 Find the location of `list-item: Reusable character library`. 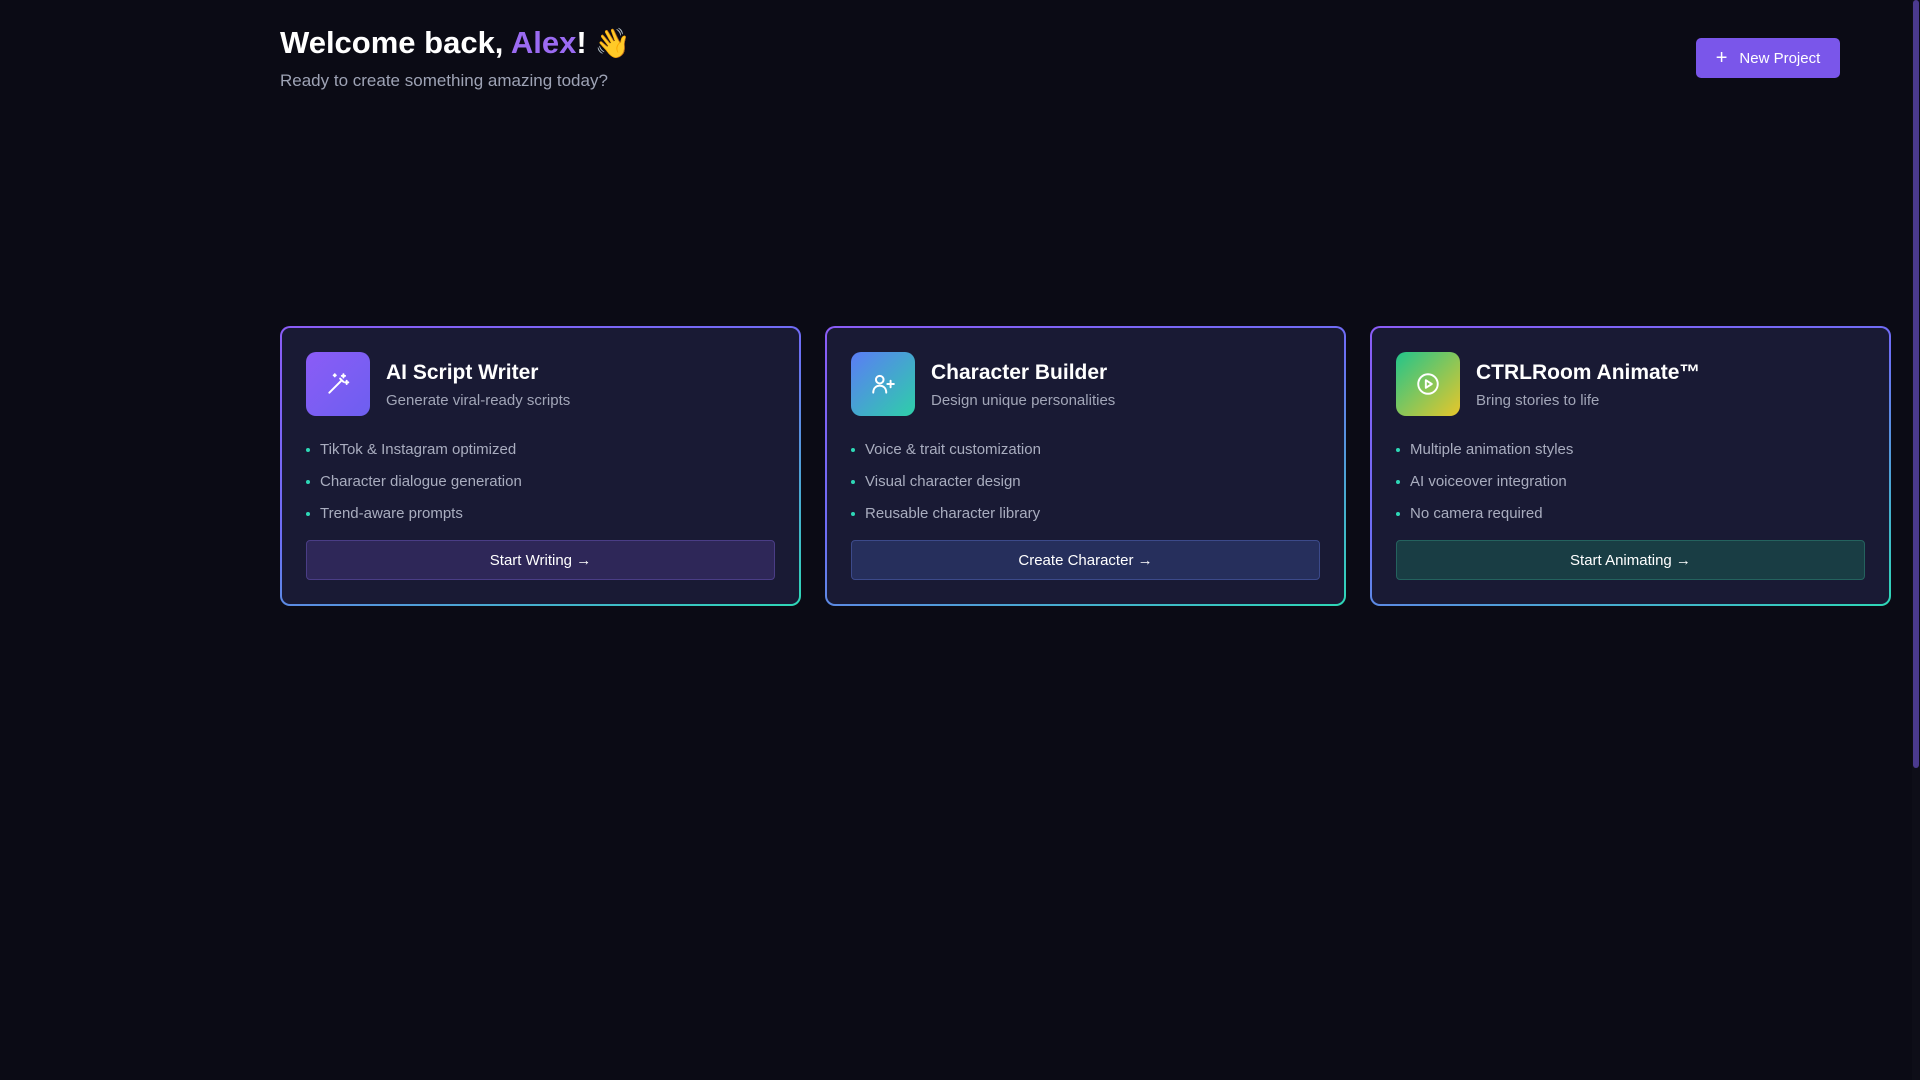

list-item: Reusable character library is located at coordinates (1085, 514).